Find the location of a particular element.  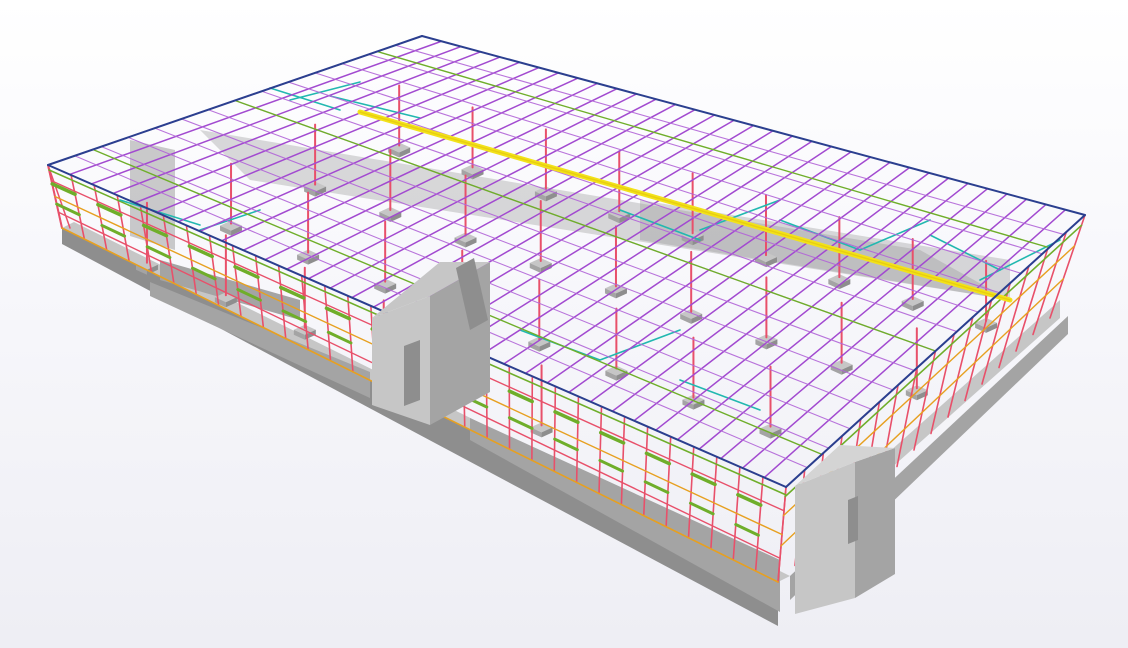

right-tower-side is located at coordinates (875, 523).